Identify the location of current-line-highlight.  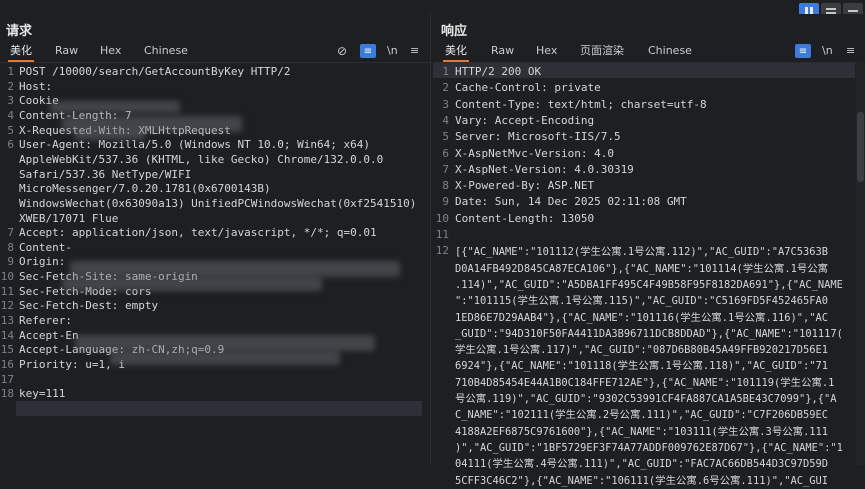
(219, 408).